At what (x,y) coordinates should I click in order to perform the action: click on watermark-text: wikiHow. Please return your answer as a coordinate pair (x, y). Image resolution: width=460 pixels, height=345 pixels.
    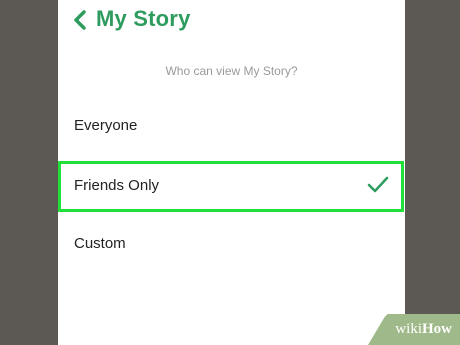
    Looking at the image, I should click on (423, 329).